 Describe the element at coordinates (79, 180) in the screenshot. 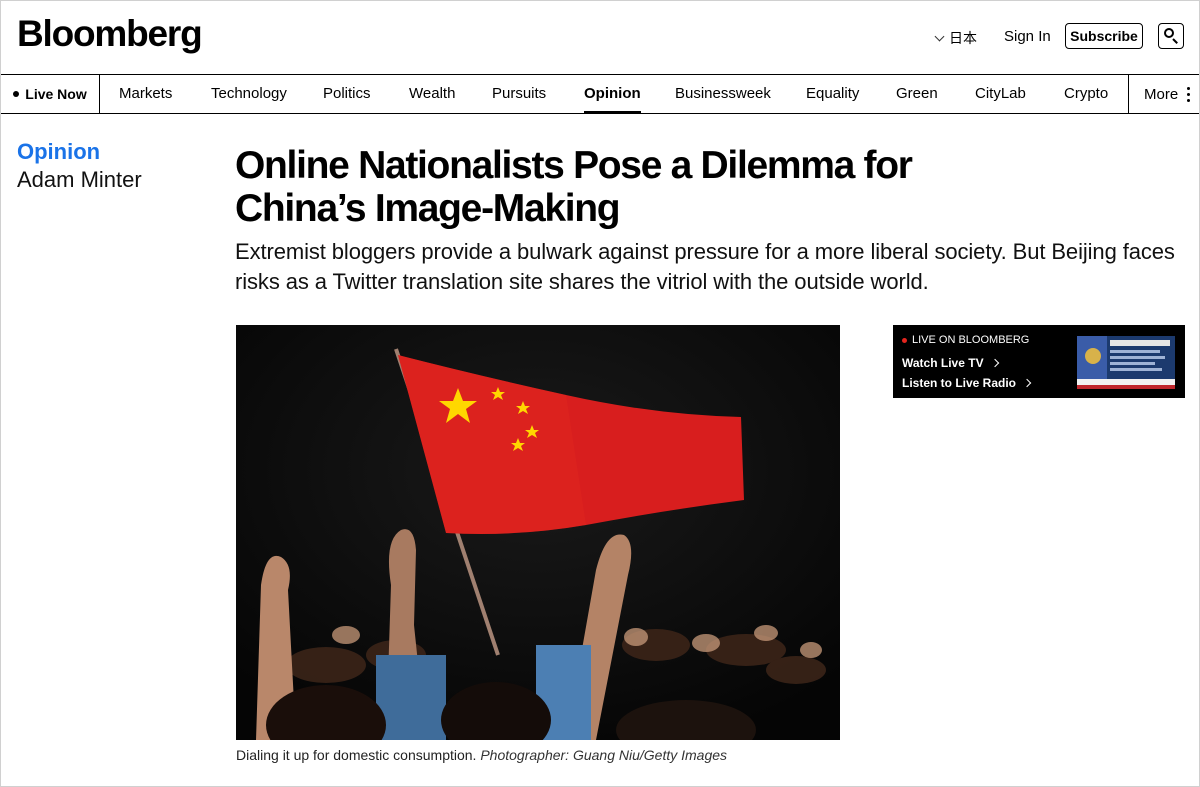

I see `author-name: Adam Minter` at that location.